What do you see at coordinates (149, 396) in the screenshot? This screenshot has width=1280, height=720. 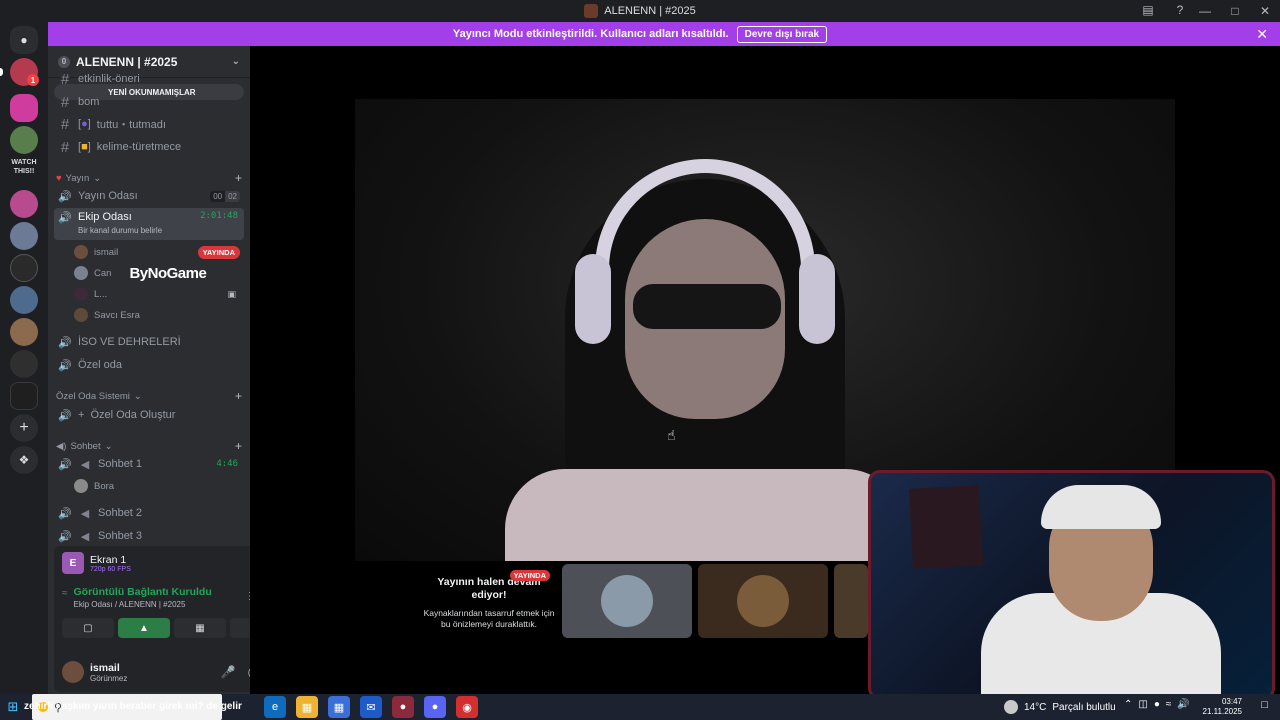 I see `category-ozel-oda-sistemi: Özel Oda Sistemi ⌄ +` at bounding box center [149, 396].